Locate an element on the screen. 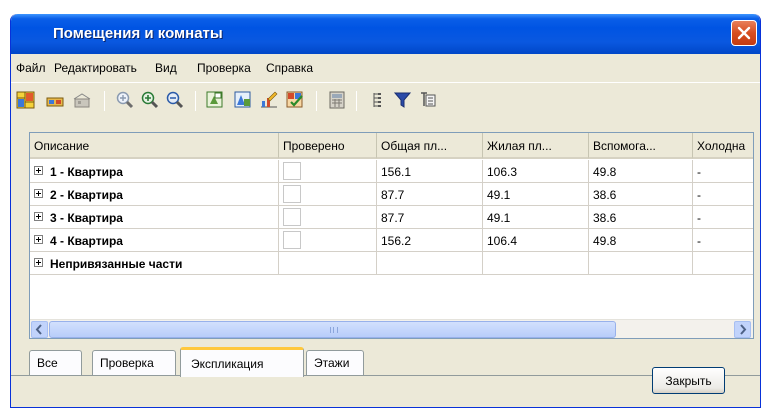  calculator-button is located at coordinates (337, 100).